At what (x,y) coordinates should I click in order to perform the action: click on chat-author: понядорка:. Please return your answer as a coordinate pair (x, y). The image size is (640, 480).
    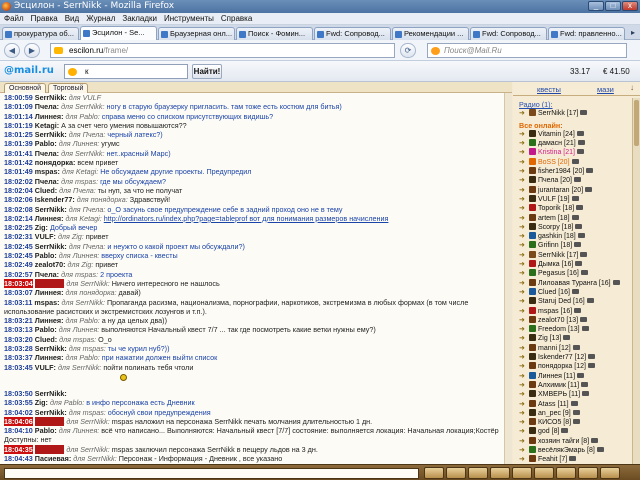
    Looking at the image, I should click on (55, 162).